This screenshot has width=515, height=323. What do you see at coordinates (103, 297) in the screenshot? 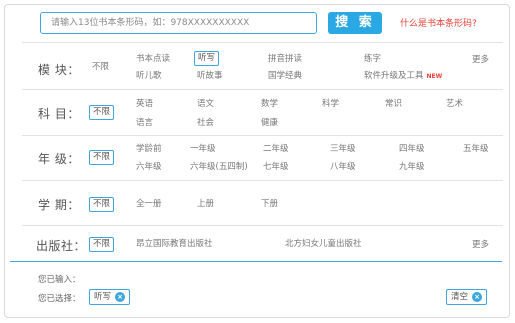
I see `selected-filter-chip-label: 听写` at bounding box center [103, 297].